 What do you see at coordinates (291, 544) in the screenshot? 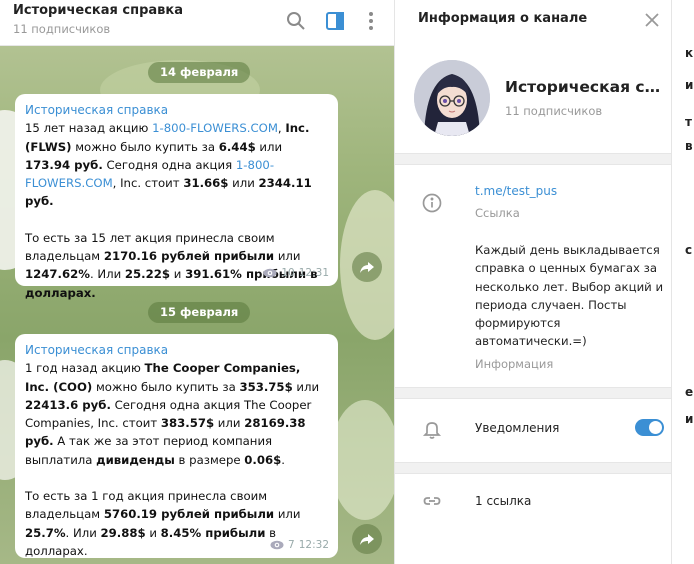
I see `views-count: 7` at bounding box center [291, 544].